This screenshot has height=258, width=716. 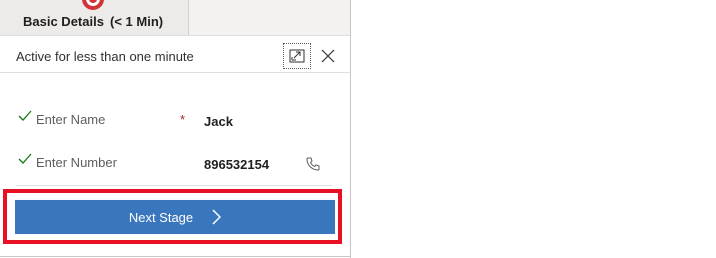 What do you see at coordinates (175, 256) in the screenshot?
I see `panel-bottom-divider` at bounding box center [175, 256].